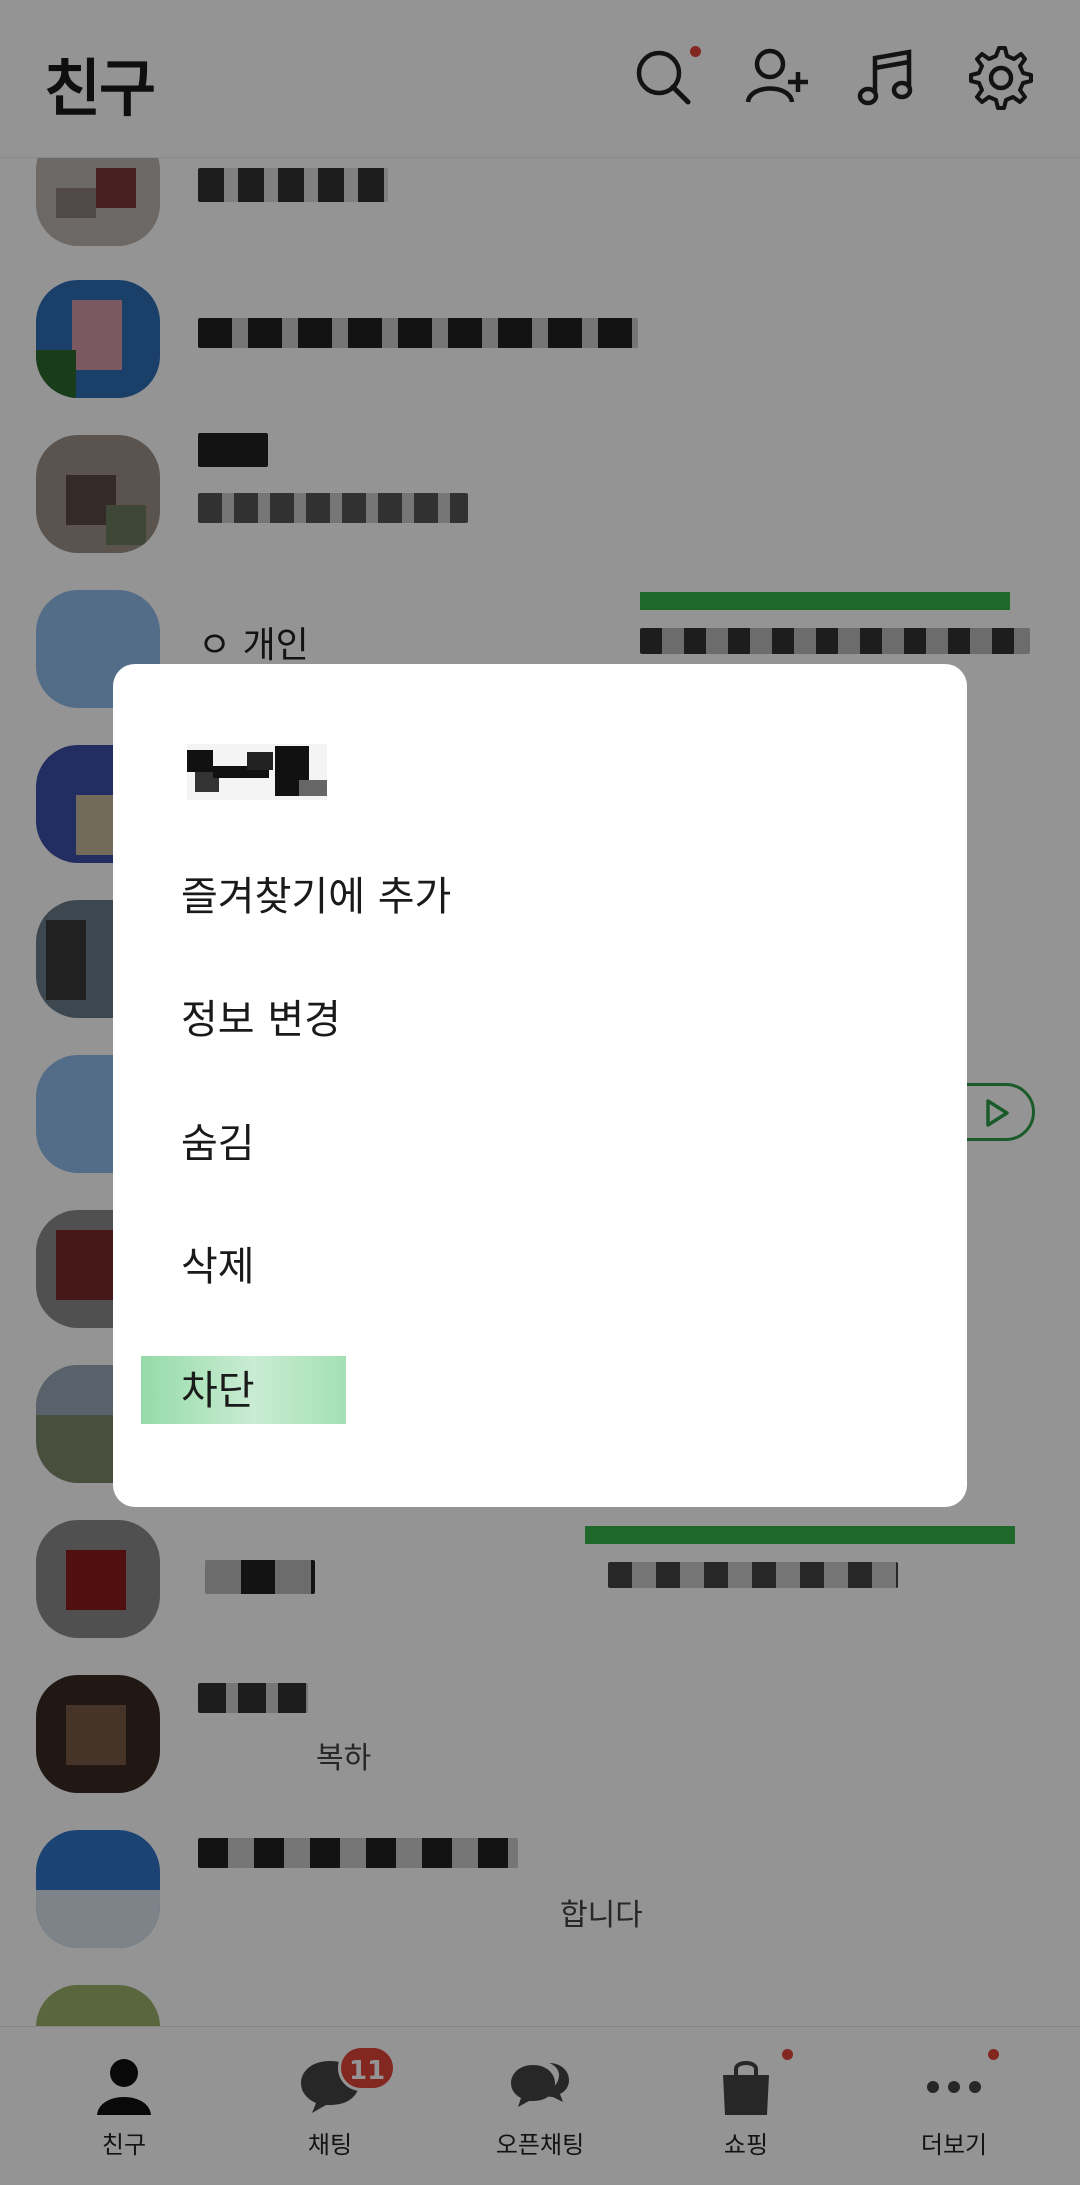 The image size is (1080, 2185). Describe the element at coordinates (316, 893) in the screenshot. I see `menu-add-favorite: 즐겨찾기에 추가` at that location.